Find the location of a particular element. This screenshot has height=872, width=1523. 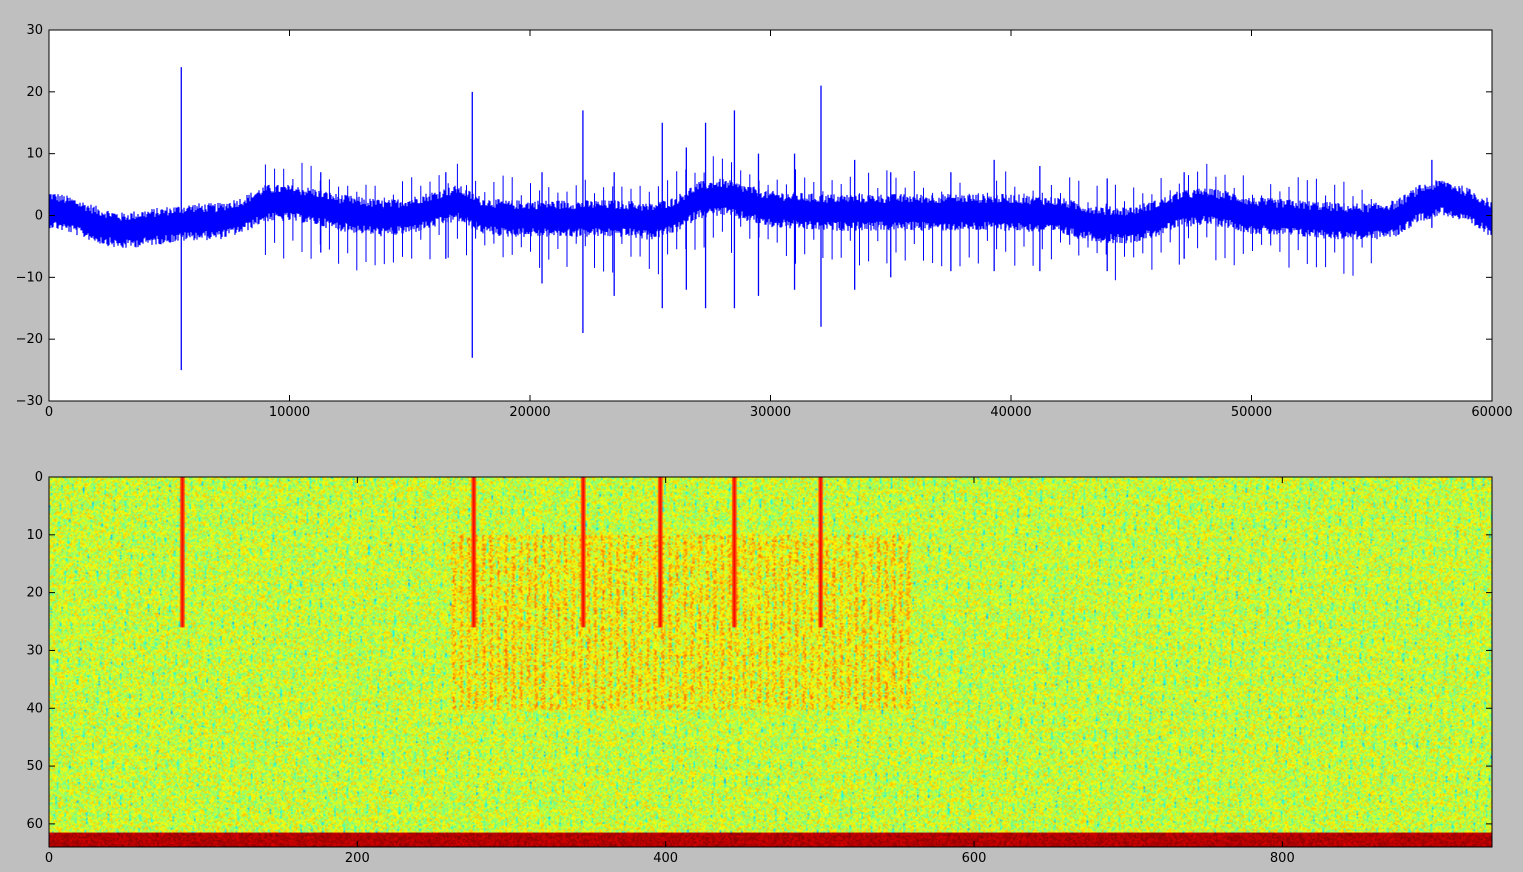

y-tick-label: −20 is located at coordinates (29, 339).